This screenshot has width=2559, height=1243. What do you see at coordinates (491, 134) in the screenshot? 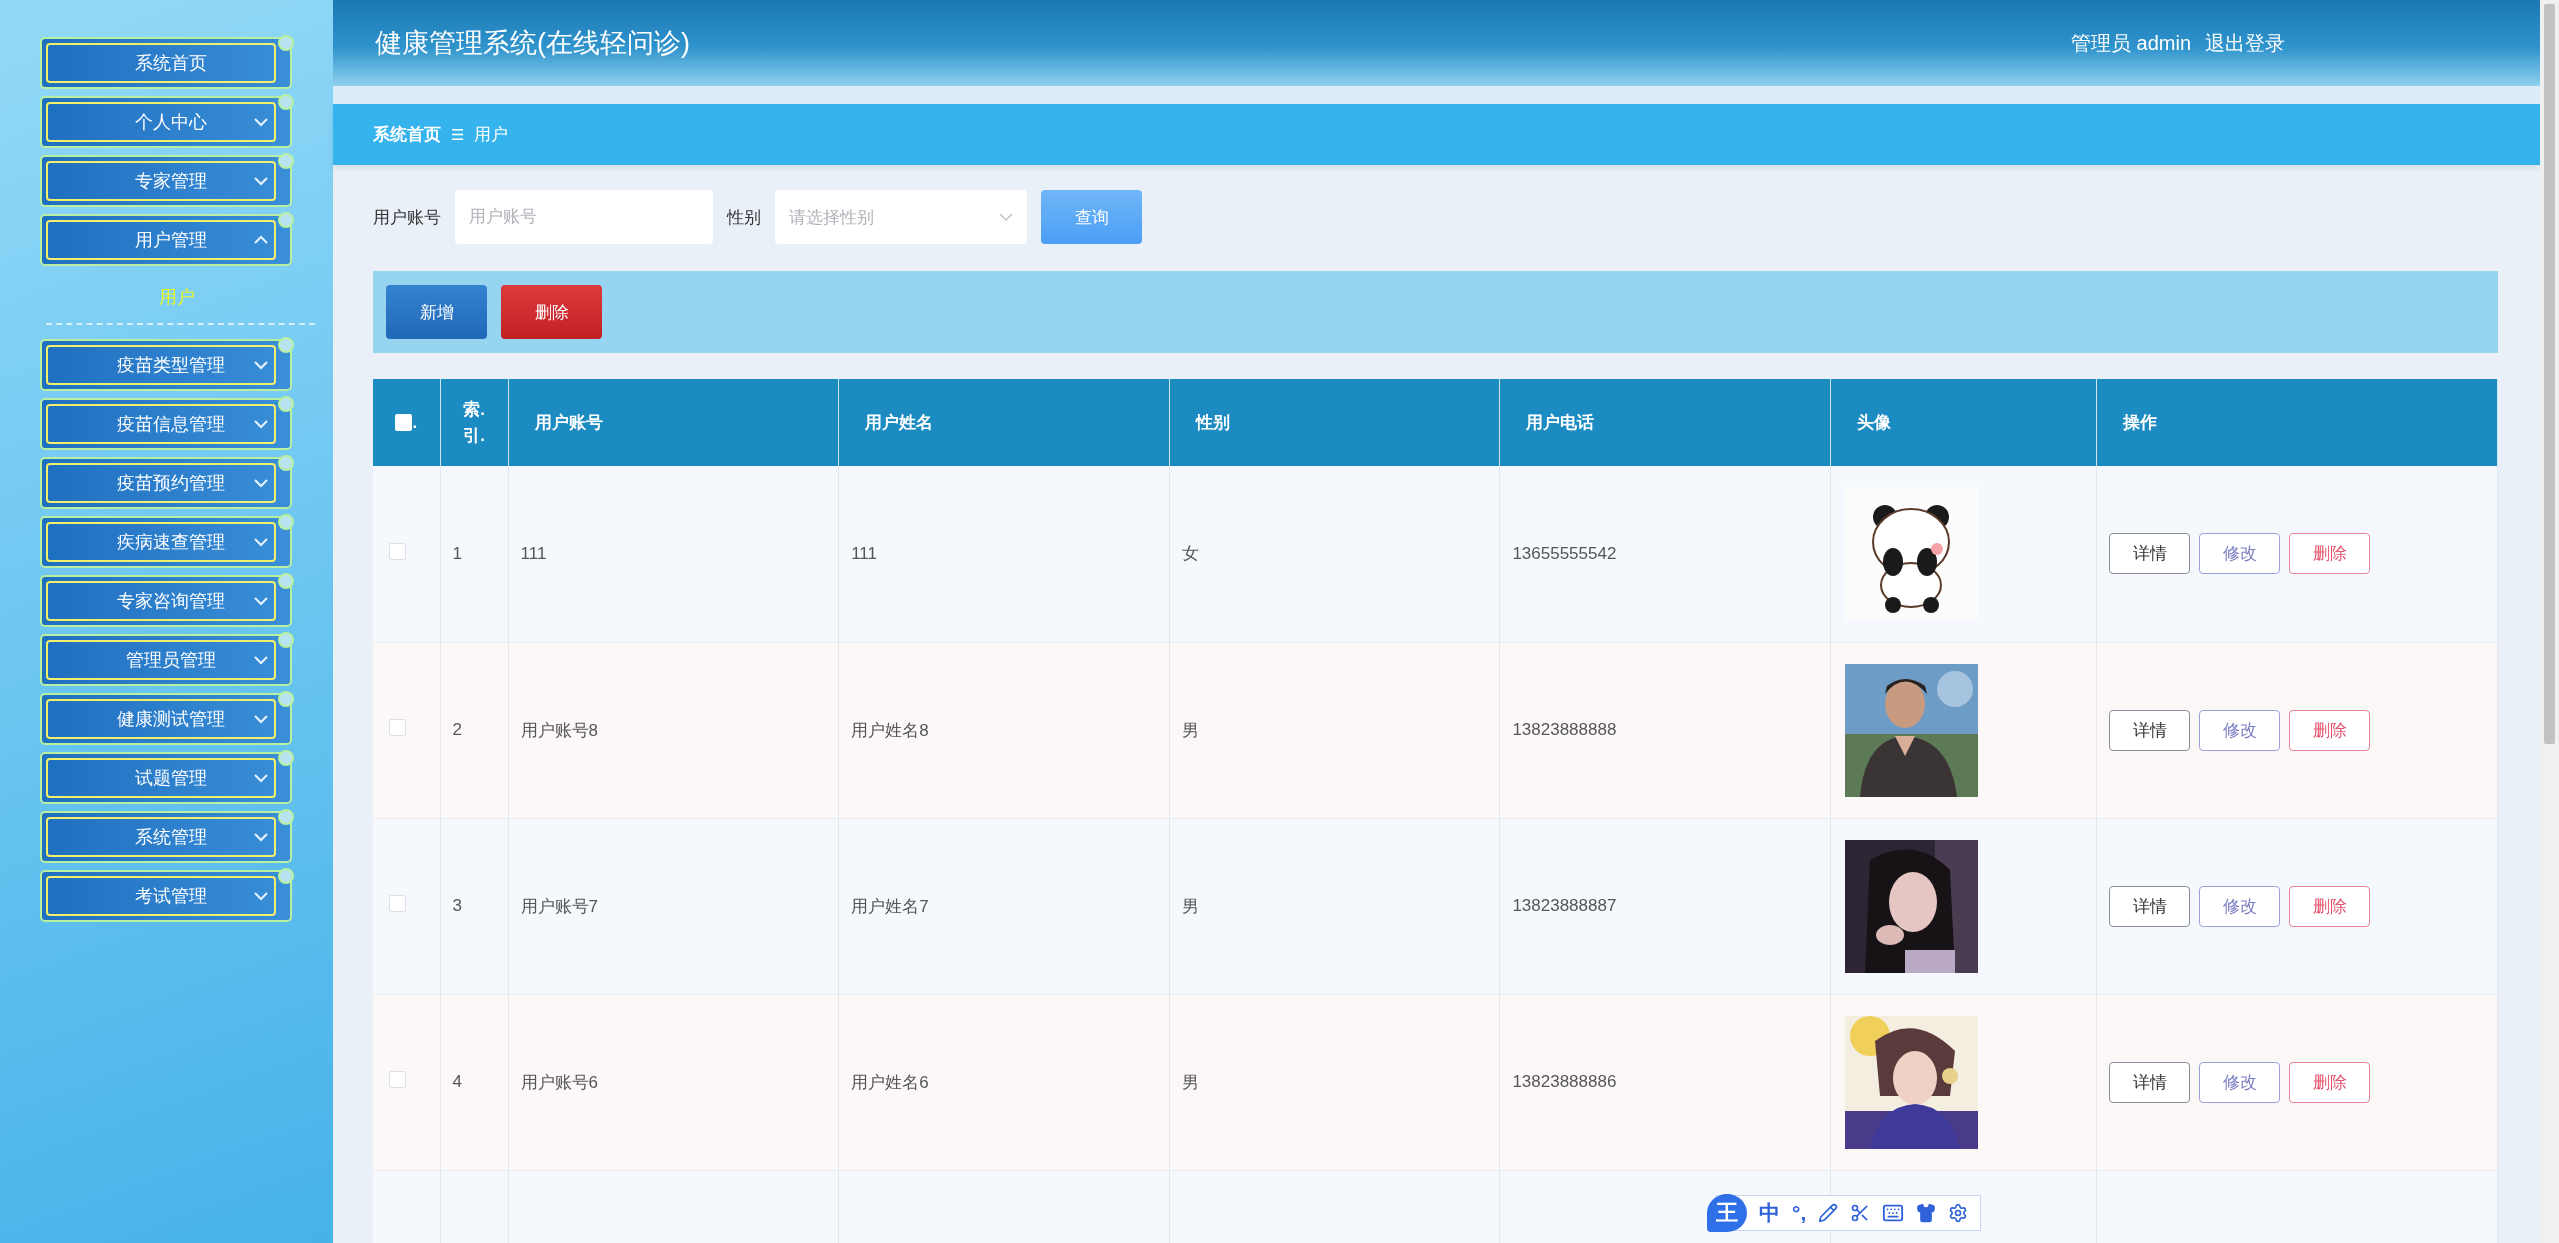
I see `breadcrumb-link: 用户` at bounding box center [491, 134].